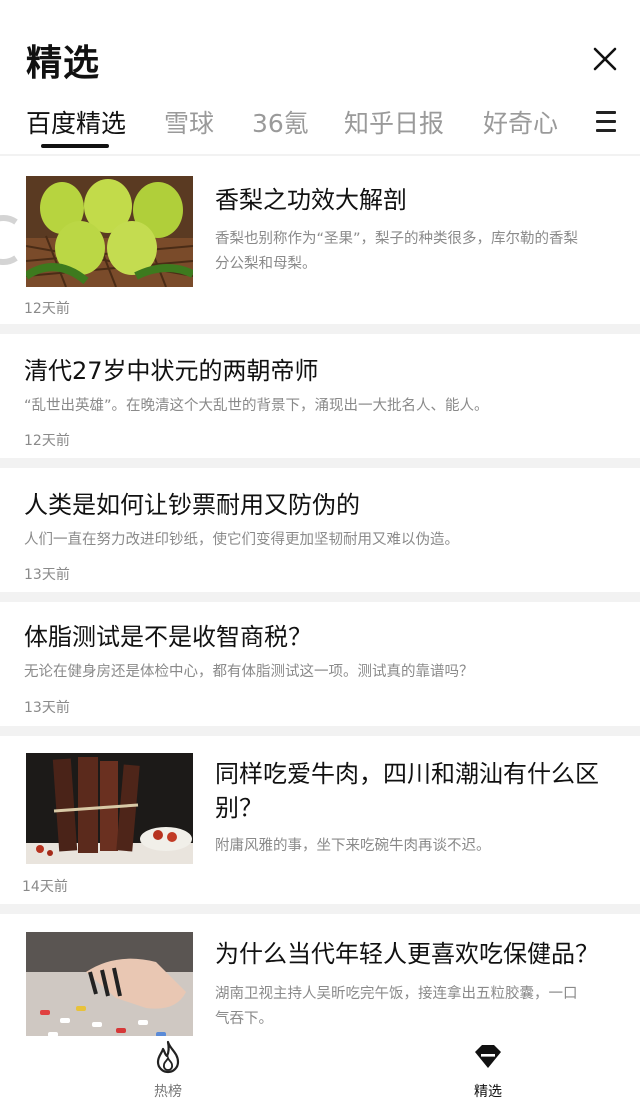 The width and height of the screenshot is (640, 1104). I want to click on nav-label: 热榜, so click(168, 1092).